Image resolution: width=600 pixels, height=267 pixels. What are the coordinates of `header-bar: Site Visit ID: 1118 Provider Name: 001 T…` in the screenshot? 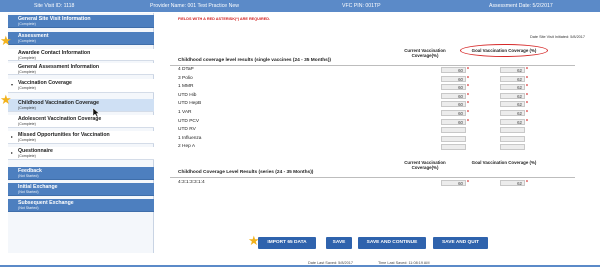 It's located at (300, 6).